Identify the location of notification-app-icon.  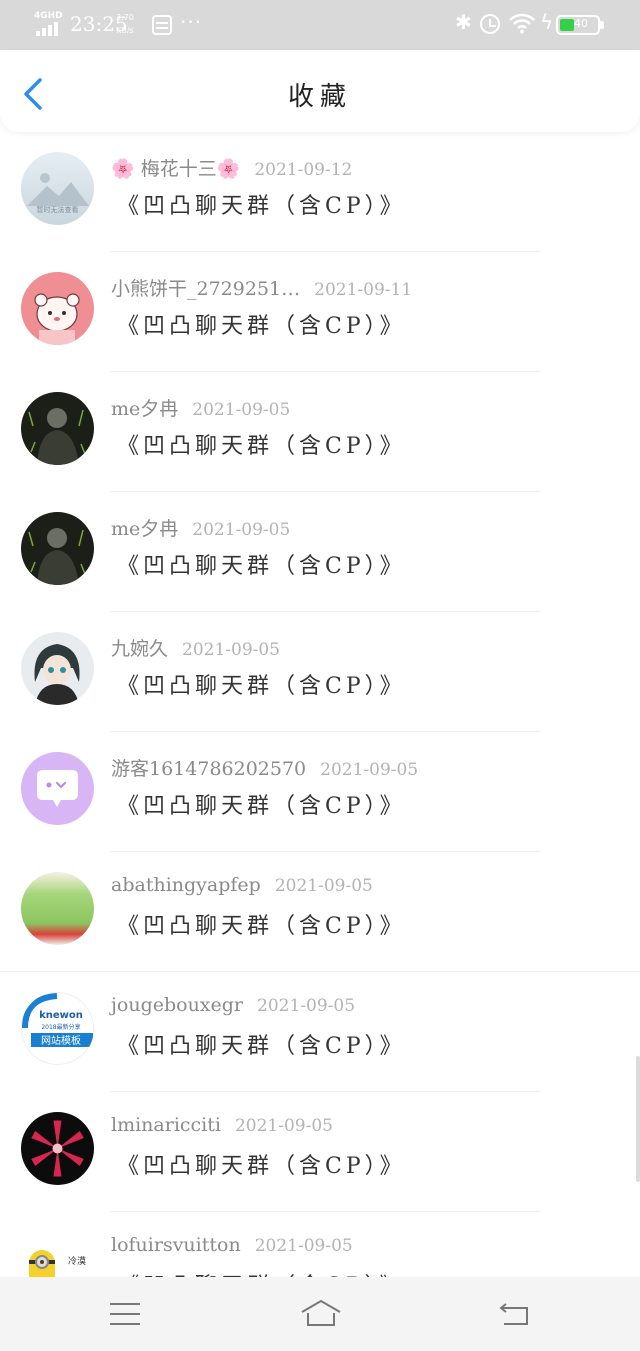
(162, 25).